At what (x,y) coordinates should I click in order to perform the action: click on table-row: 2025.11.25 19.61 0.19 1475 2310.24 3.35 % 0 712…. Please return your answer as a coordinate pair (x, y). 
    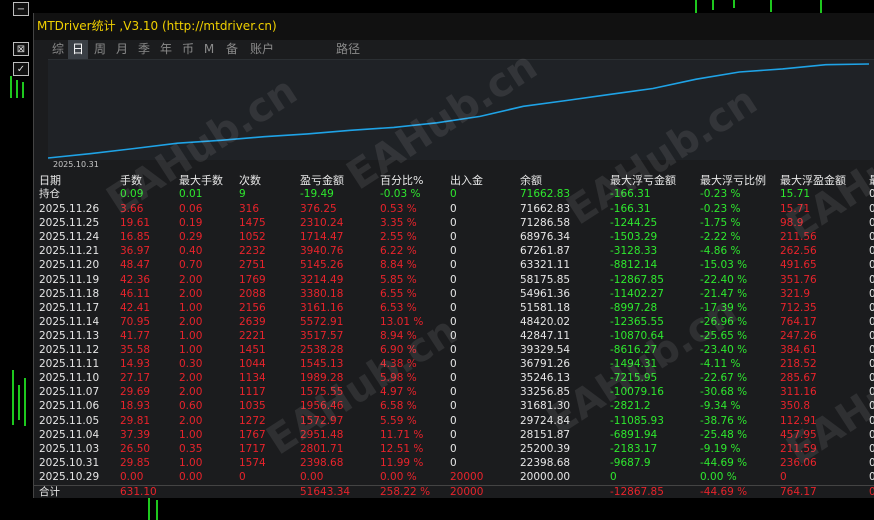
    Looking at the image, I should click on (454, 223).